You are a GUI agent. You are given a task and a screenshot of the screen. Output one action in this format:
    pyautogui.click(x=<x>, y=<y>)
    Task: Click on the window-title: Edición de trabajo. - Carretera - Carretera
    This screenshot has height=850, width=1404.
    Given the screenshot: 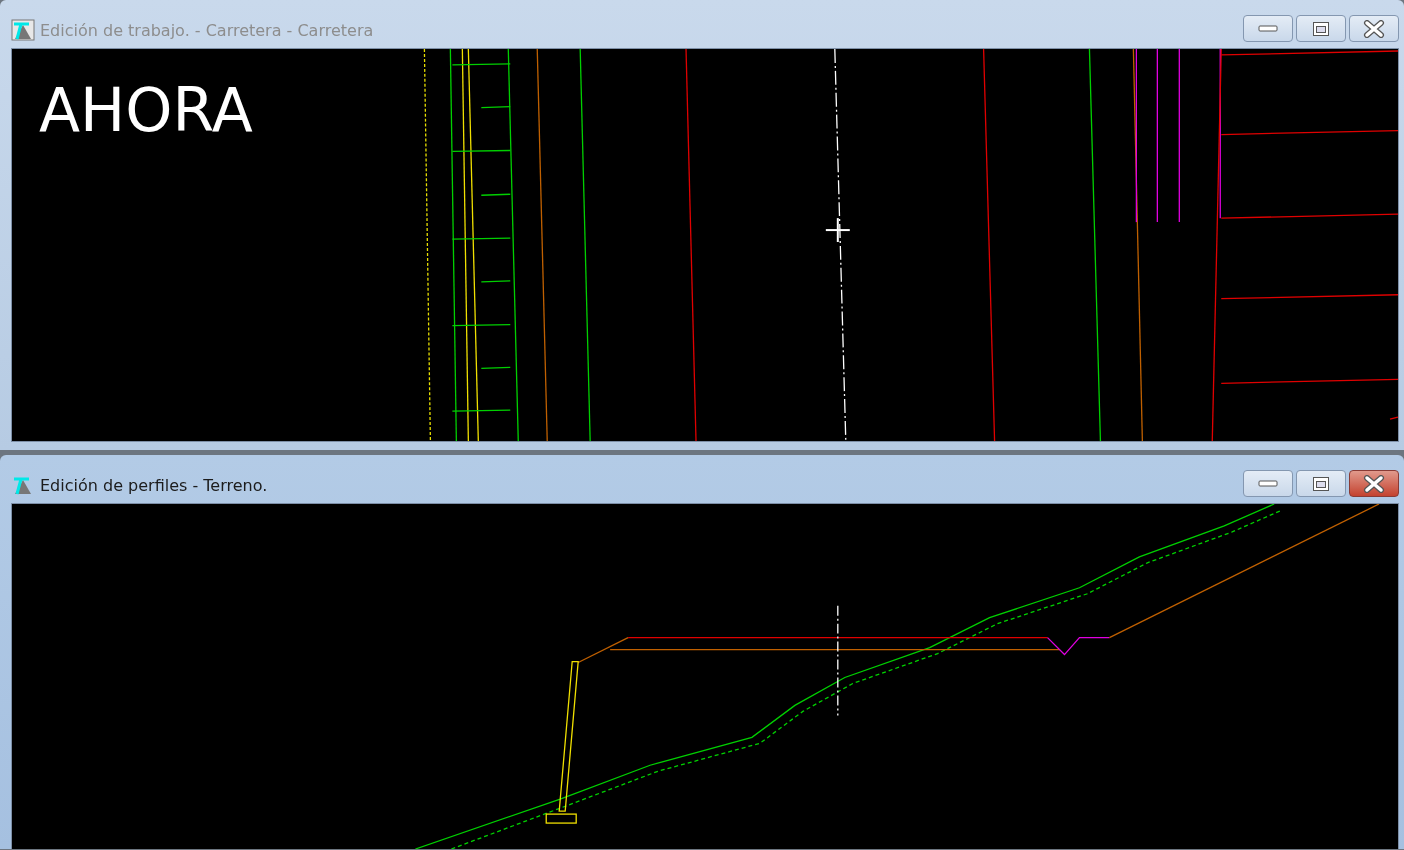 What is the action you would take?
    pyautogui.click(x=207, y=30)
    